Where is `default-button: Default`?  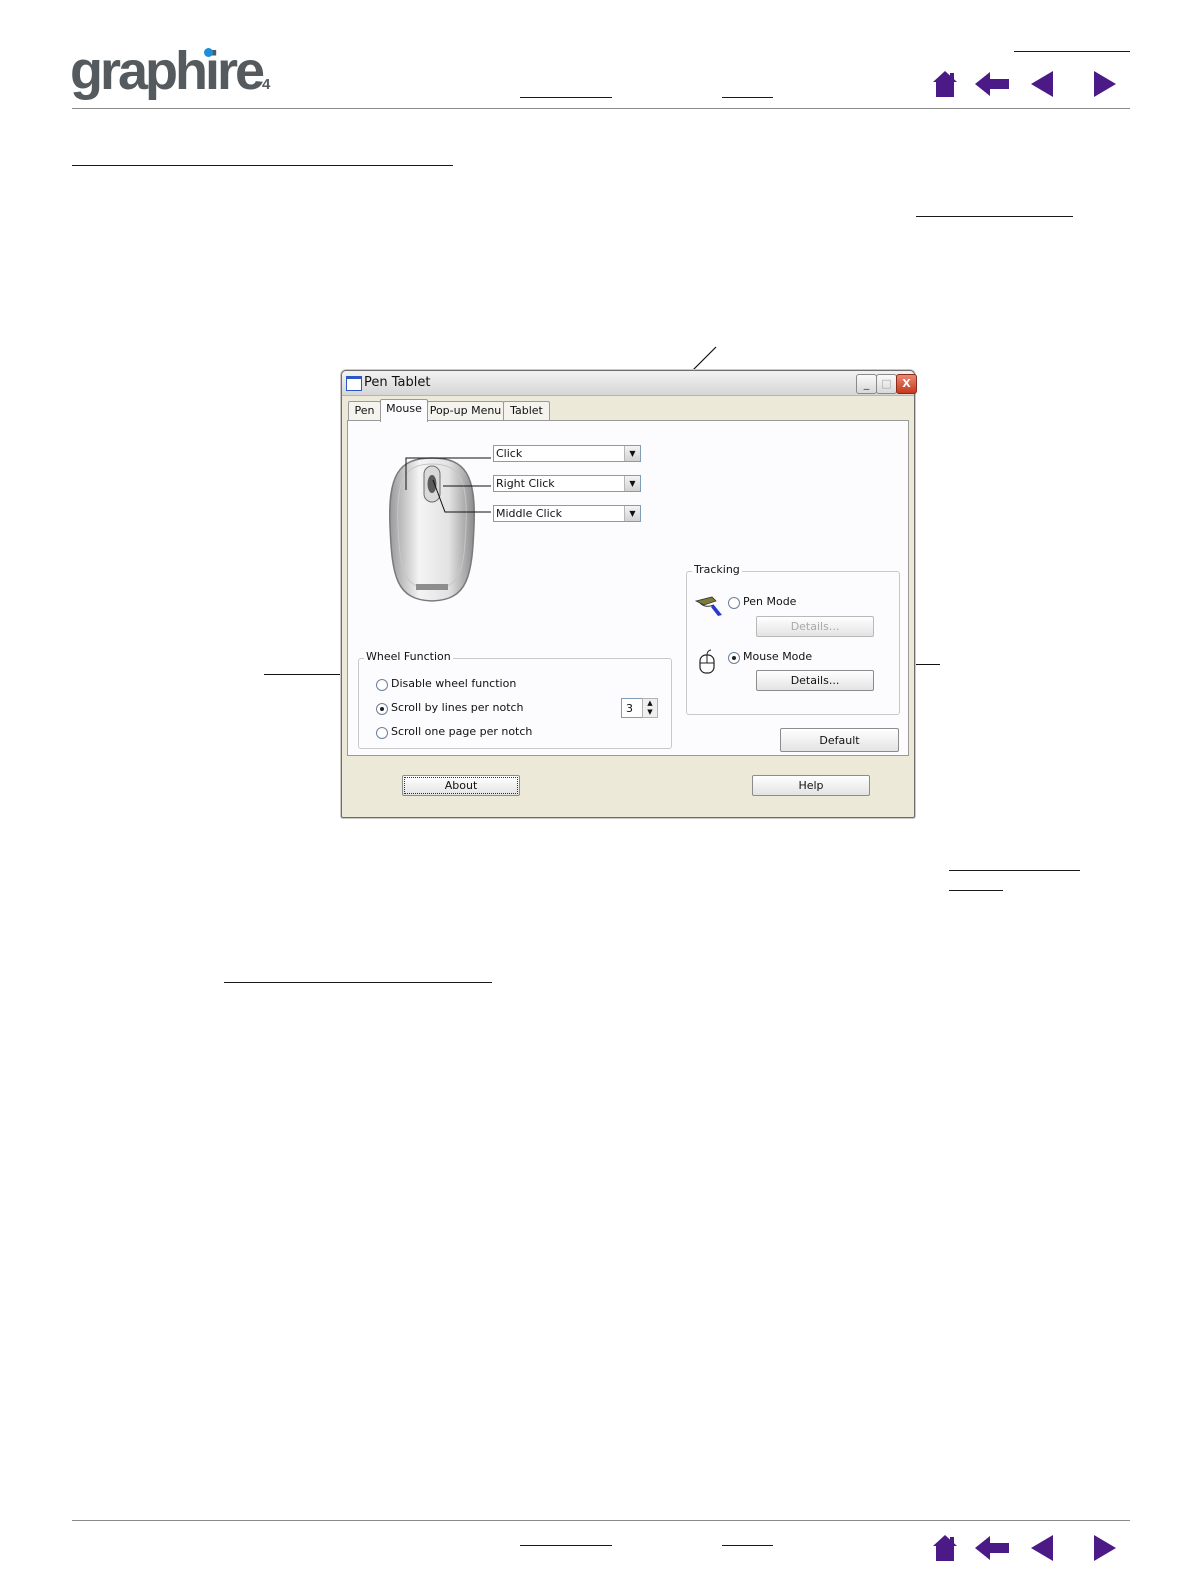
default-button: Default is located at coordinates (839, 740).